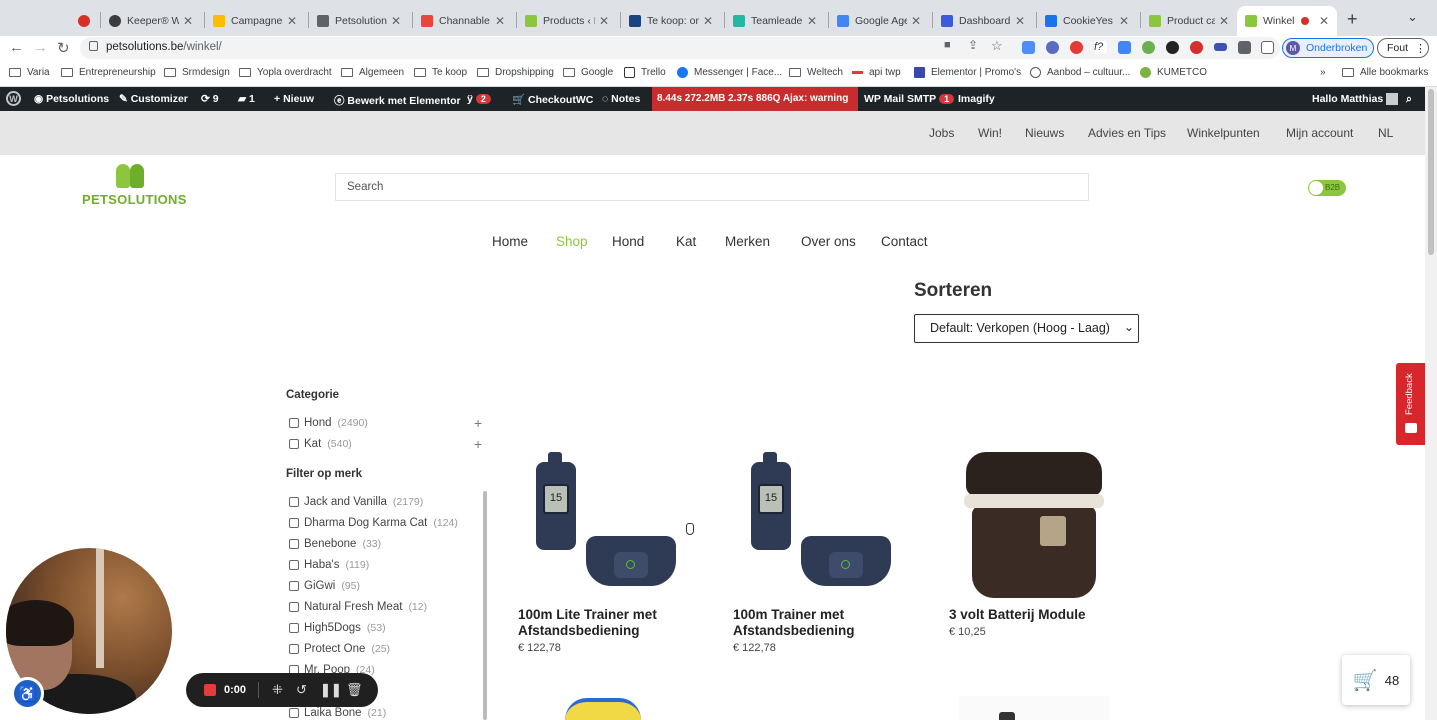  Describe the element at coordinates (108, 72) in the screenshot. I see `bookmark-folder: Entrepreneurship` at that location.